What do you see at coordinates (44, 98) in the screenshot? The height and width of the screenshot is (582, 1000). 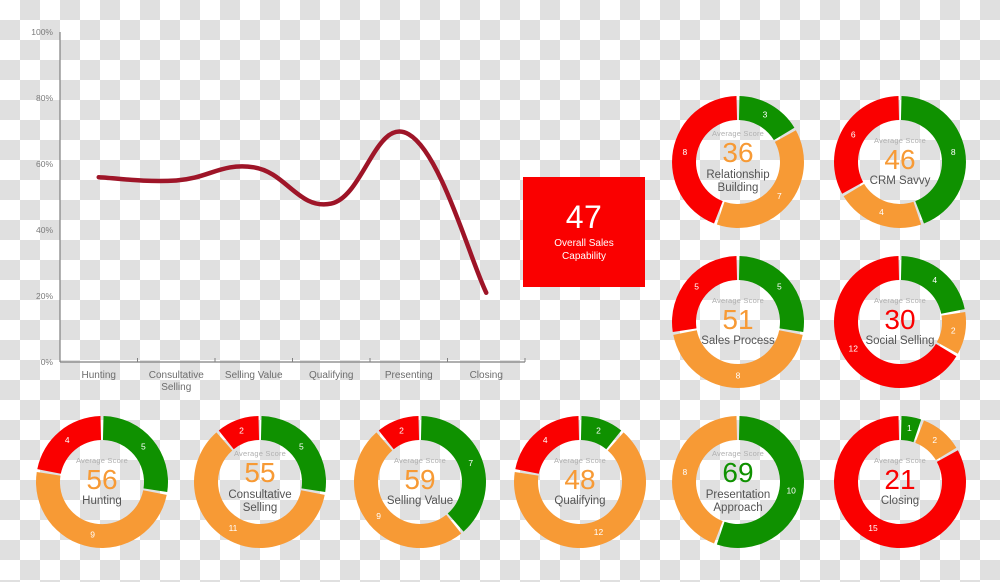 I see `y-tick-label: 80%` at bounding box center [44, 98].